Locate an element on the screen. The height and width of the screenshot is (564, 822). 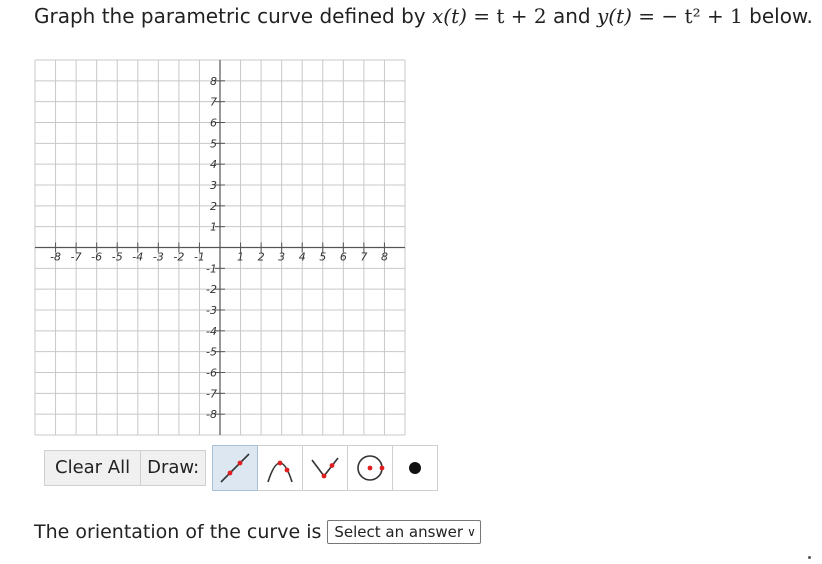
absolute-value-tool-button is located at coordinates (326, 468).